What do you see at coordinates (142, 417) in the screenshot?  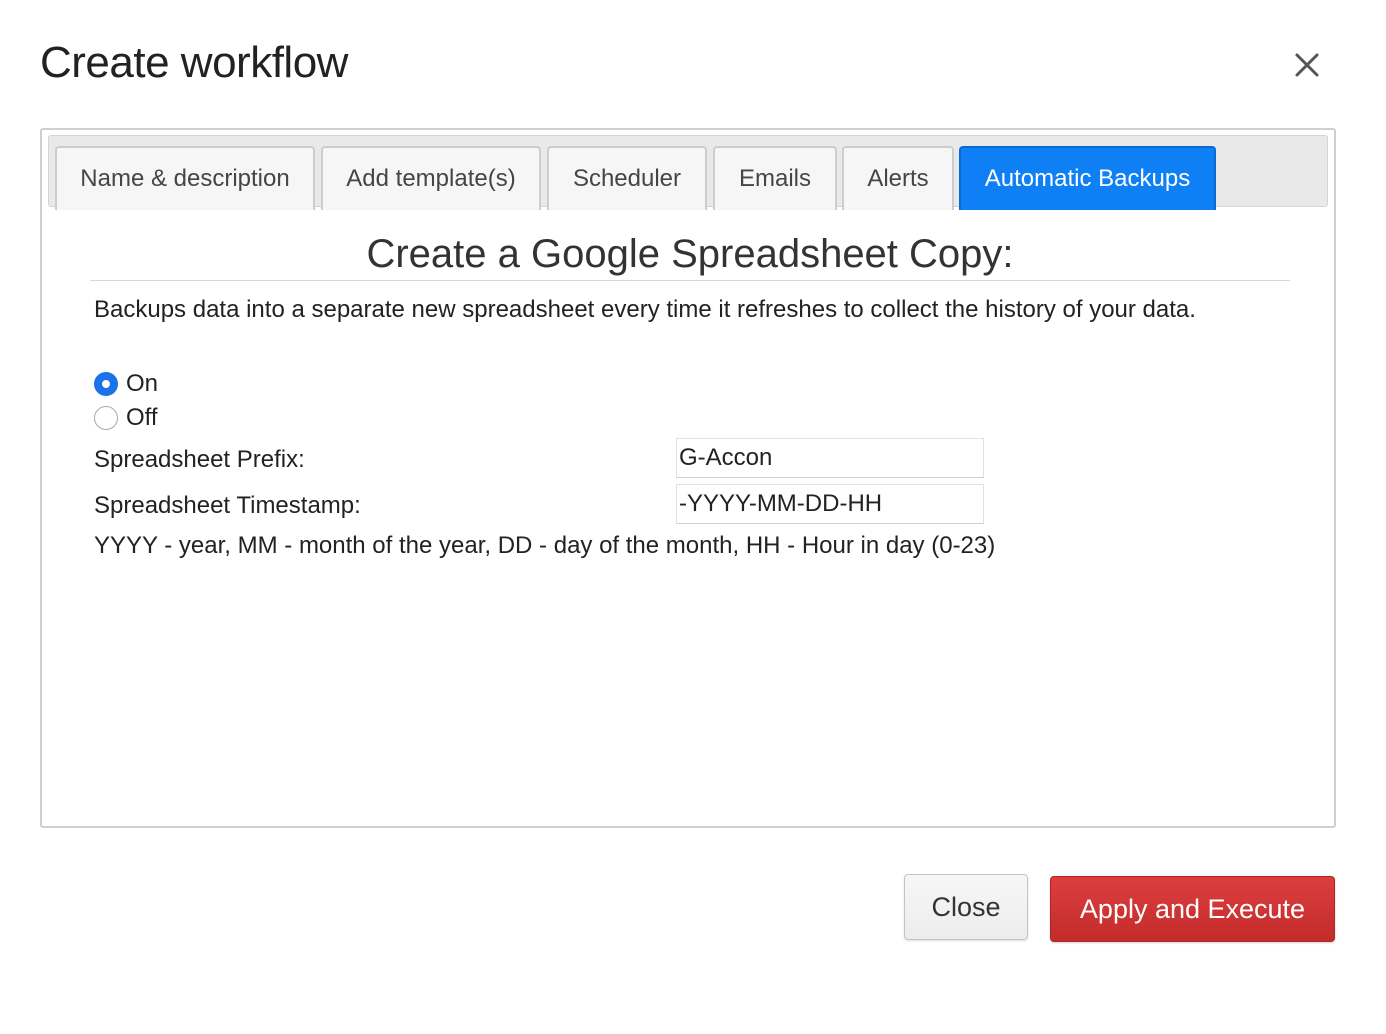 I see `radio-label-off: Off` at bounding box center [142, 417].